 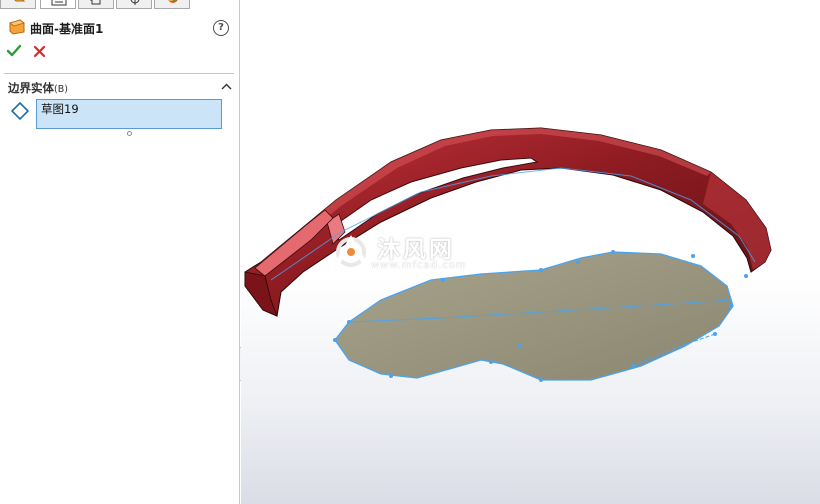 What do you see at coordinates (14, 51) in the screenshot?
I see `check-icon` at bounding box center [14, 51].